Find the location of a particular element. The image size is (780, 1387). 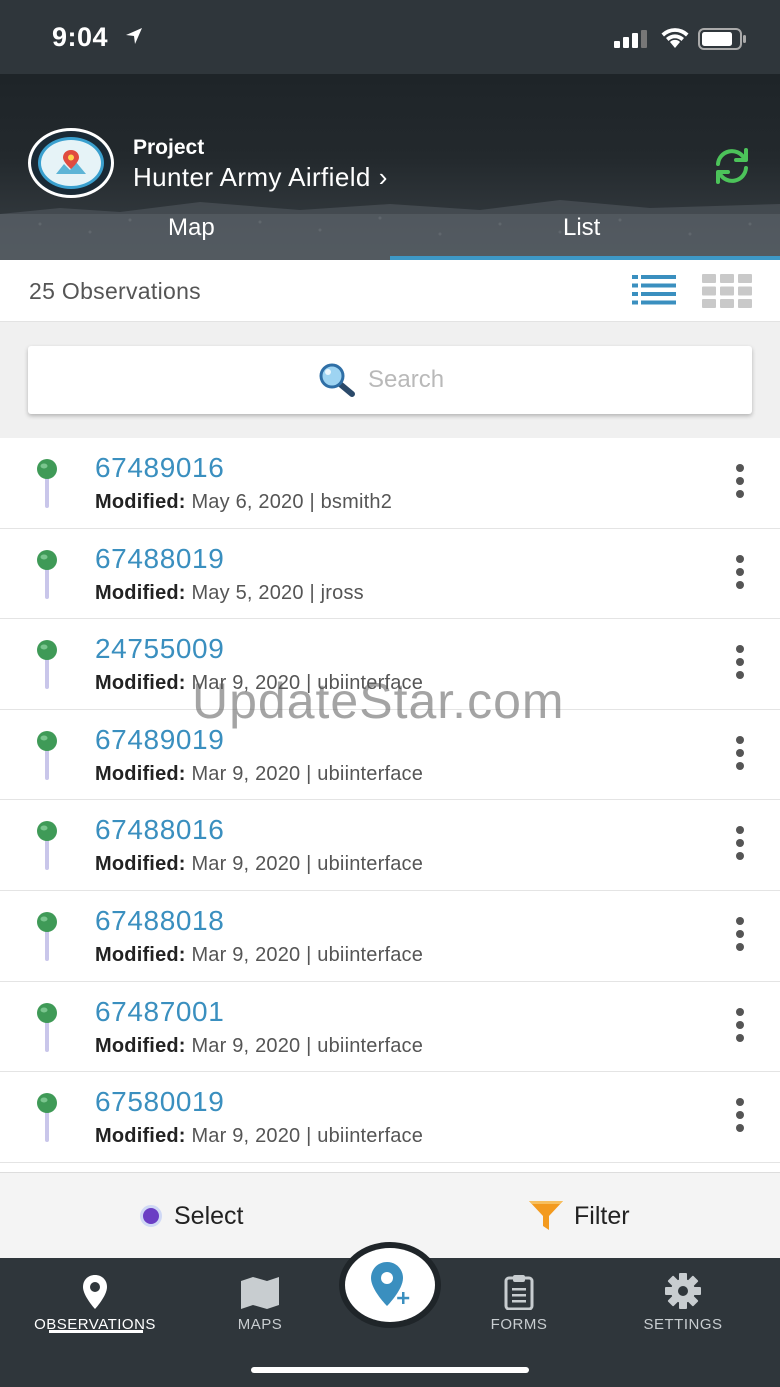

nav-maps: MAPS is located at coordinates (260, 1299).